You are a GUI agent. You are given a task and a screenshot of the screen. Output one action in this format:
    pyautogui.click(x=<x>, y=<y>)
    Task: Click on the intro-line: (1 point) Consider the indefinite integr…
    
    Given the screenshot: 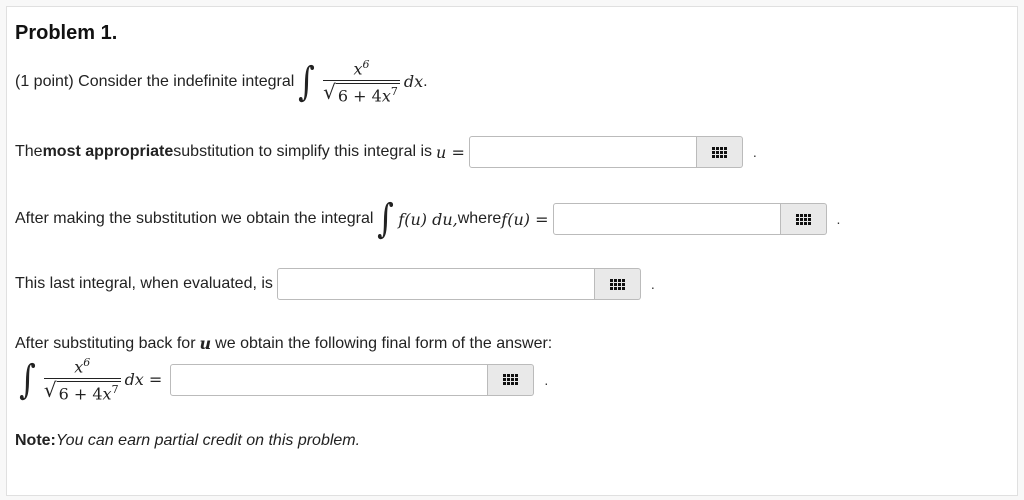 What is the action you would take?
    pyautogui.click(x=221, y=82)
    